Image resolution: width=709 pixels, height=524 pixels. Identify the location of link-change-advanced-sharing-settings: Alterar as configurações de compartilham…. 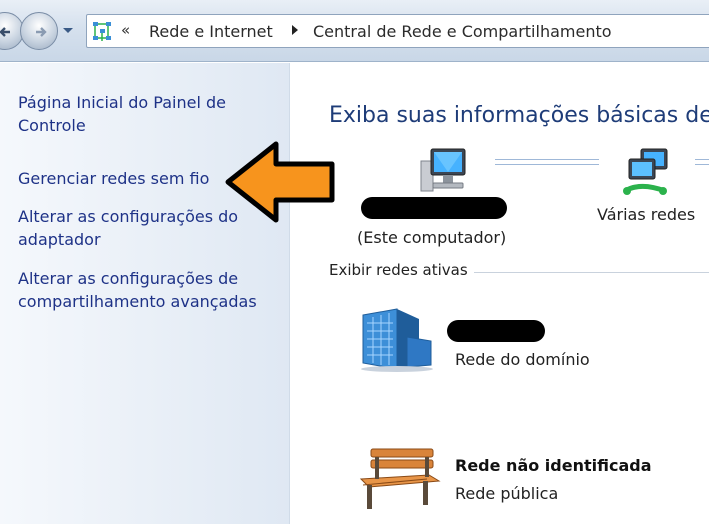
(149, 290).